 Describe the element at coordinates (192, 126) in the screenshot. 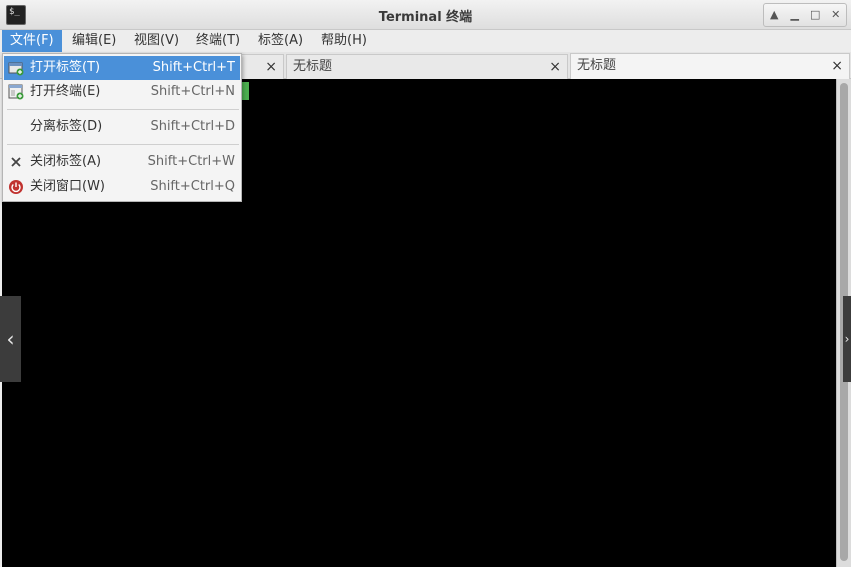

I see `shortcut-label: Shift+Ctrl+D` at that location.